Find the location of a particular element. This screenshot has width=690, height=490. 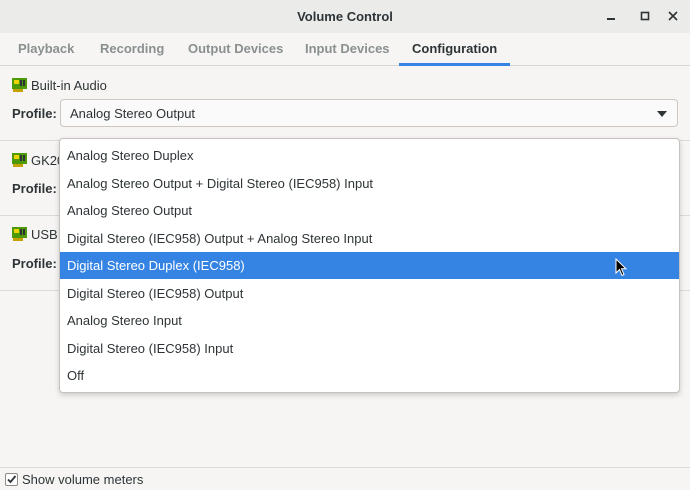

show-meters-label: Show volume meters is located at coordinates (82, 479).